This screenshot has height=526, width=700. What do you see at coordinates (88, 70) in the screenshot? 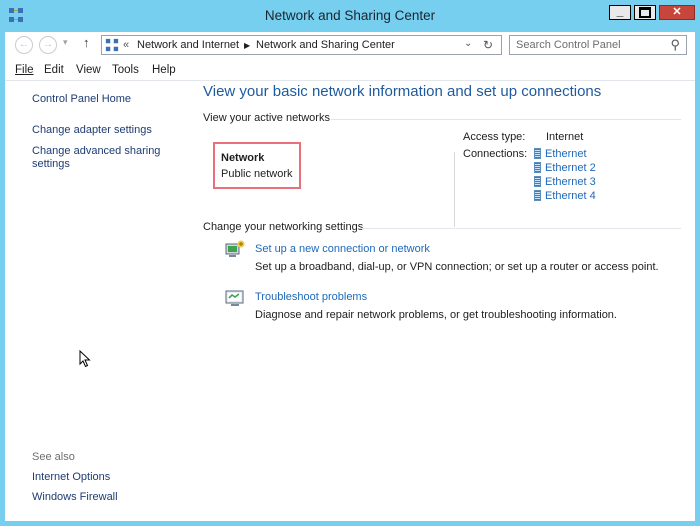
I see `menu-view: View` at bounding box center [88, 70].